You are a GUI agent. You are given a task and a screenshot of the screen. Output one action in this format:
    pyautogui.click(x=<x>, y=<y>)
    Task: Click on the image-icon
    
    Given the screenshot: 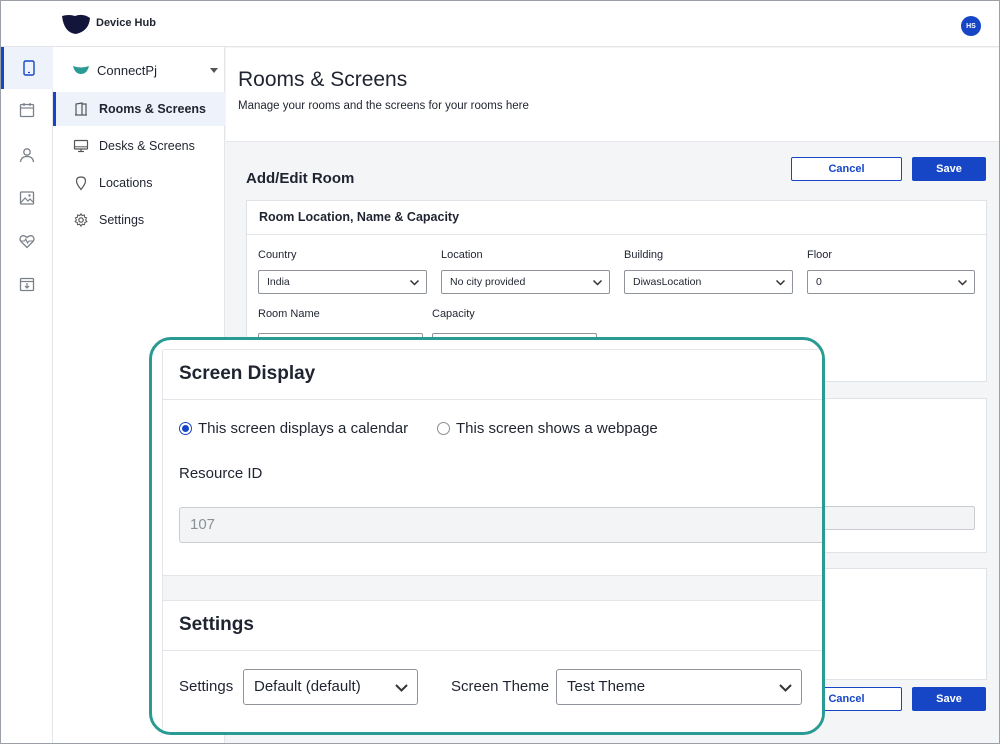 What is the action you would take?
    pyautogui.click(x=27, y=198)
    